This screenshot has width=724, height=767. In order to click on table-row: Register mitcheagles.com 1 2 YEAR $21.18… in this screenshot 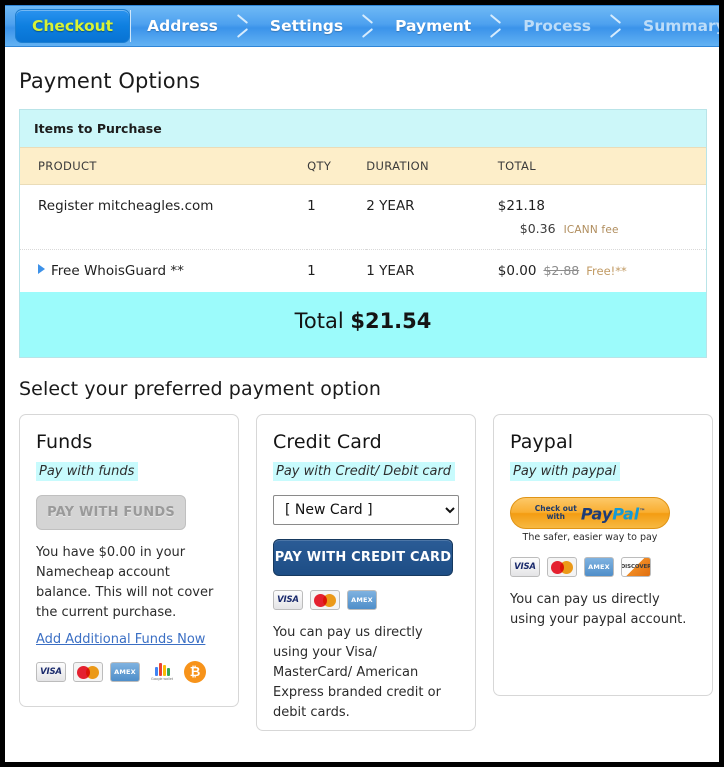, I will do `click(363, 217)`.